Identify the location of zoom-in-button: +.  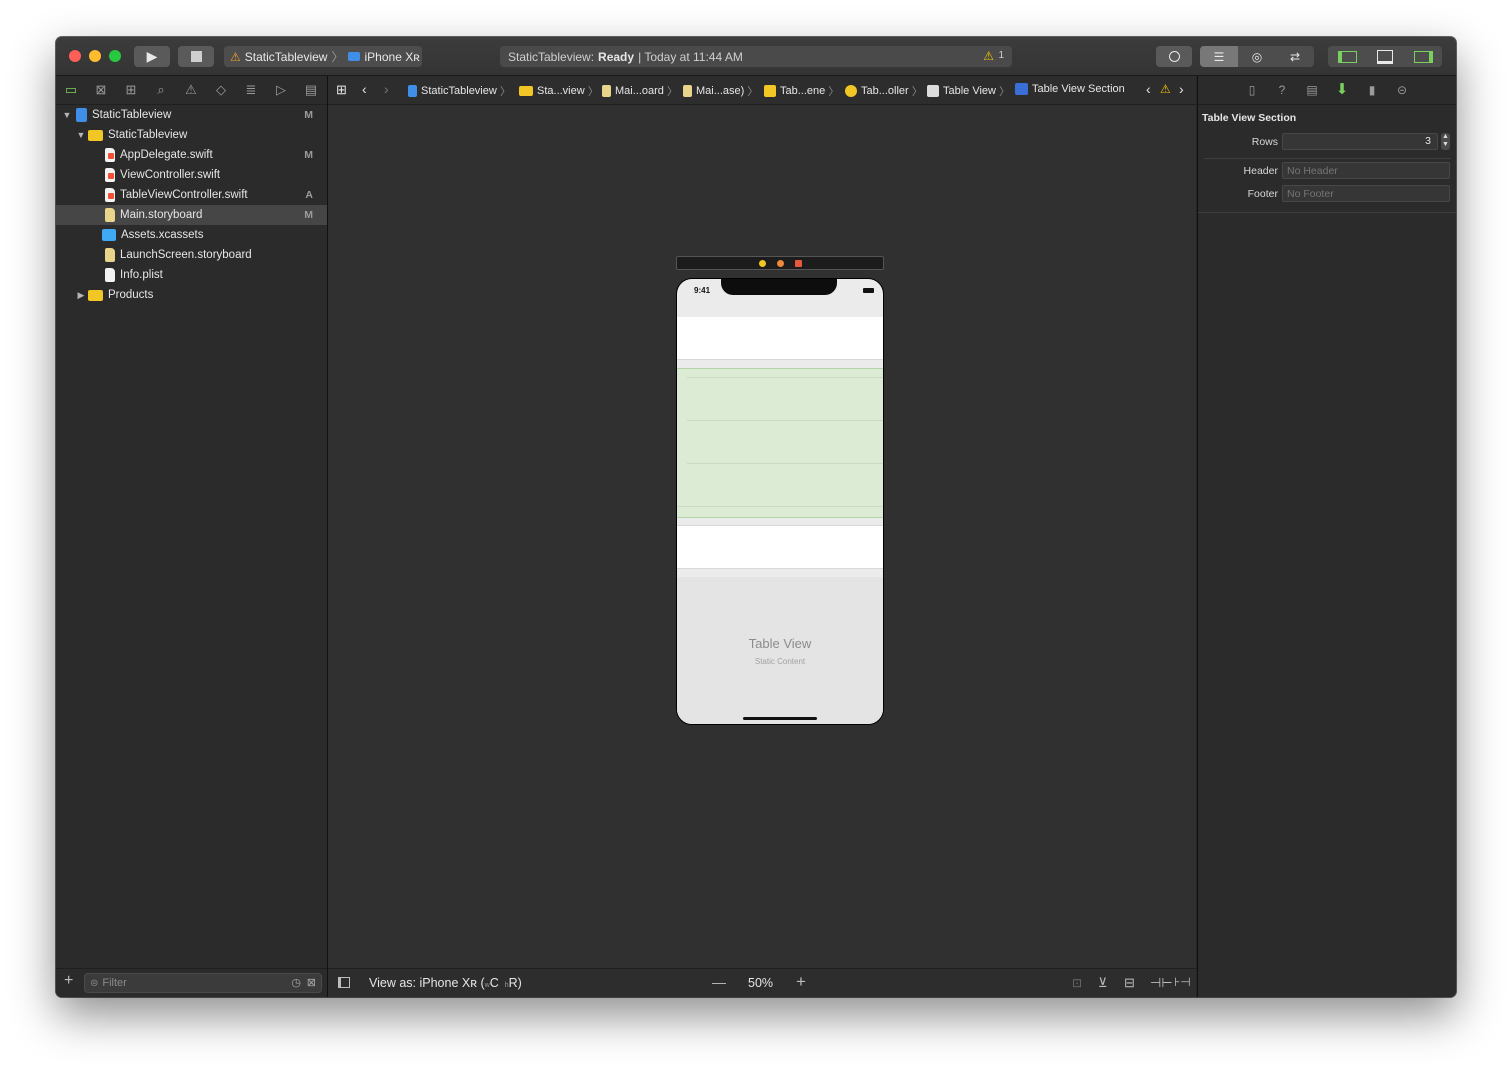
(801, 982).